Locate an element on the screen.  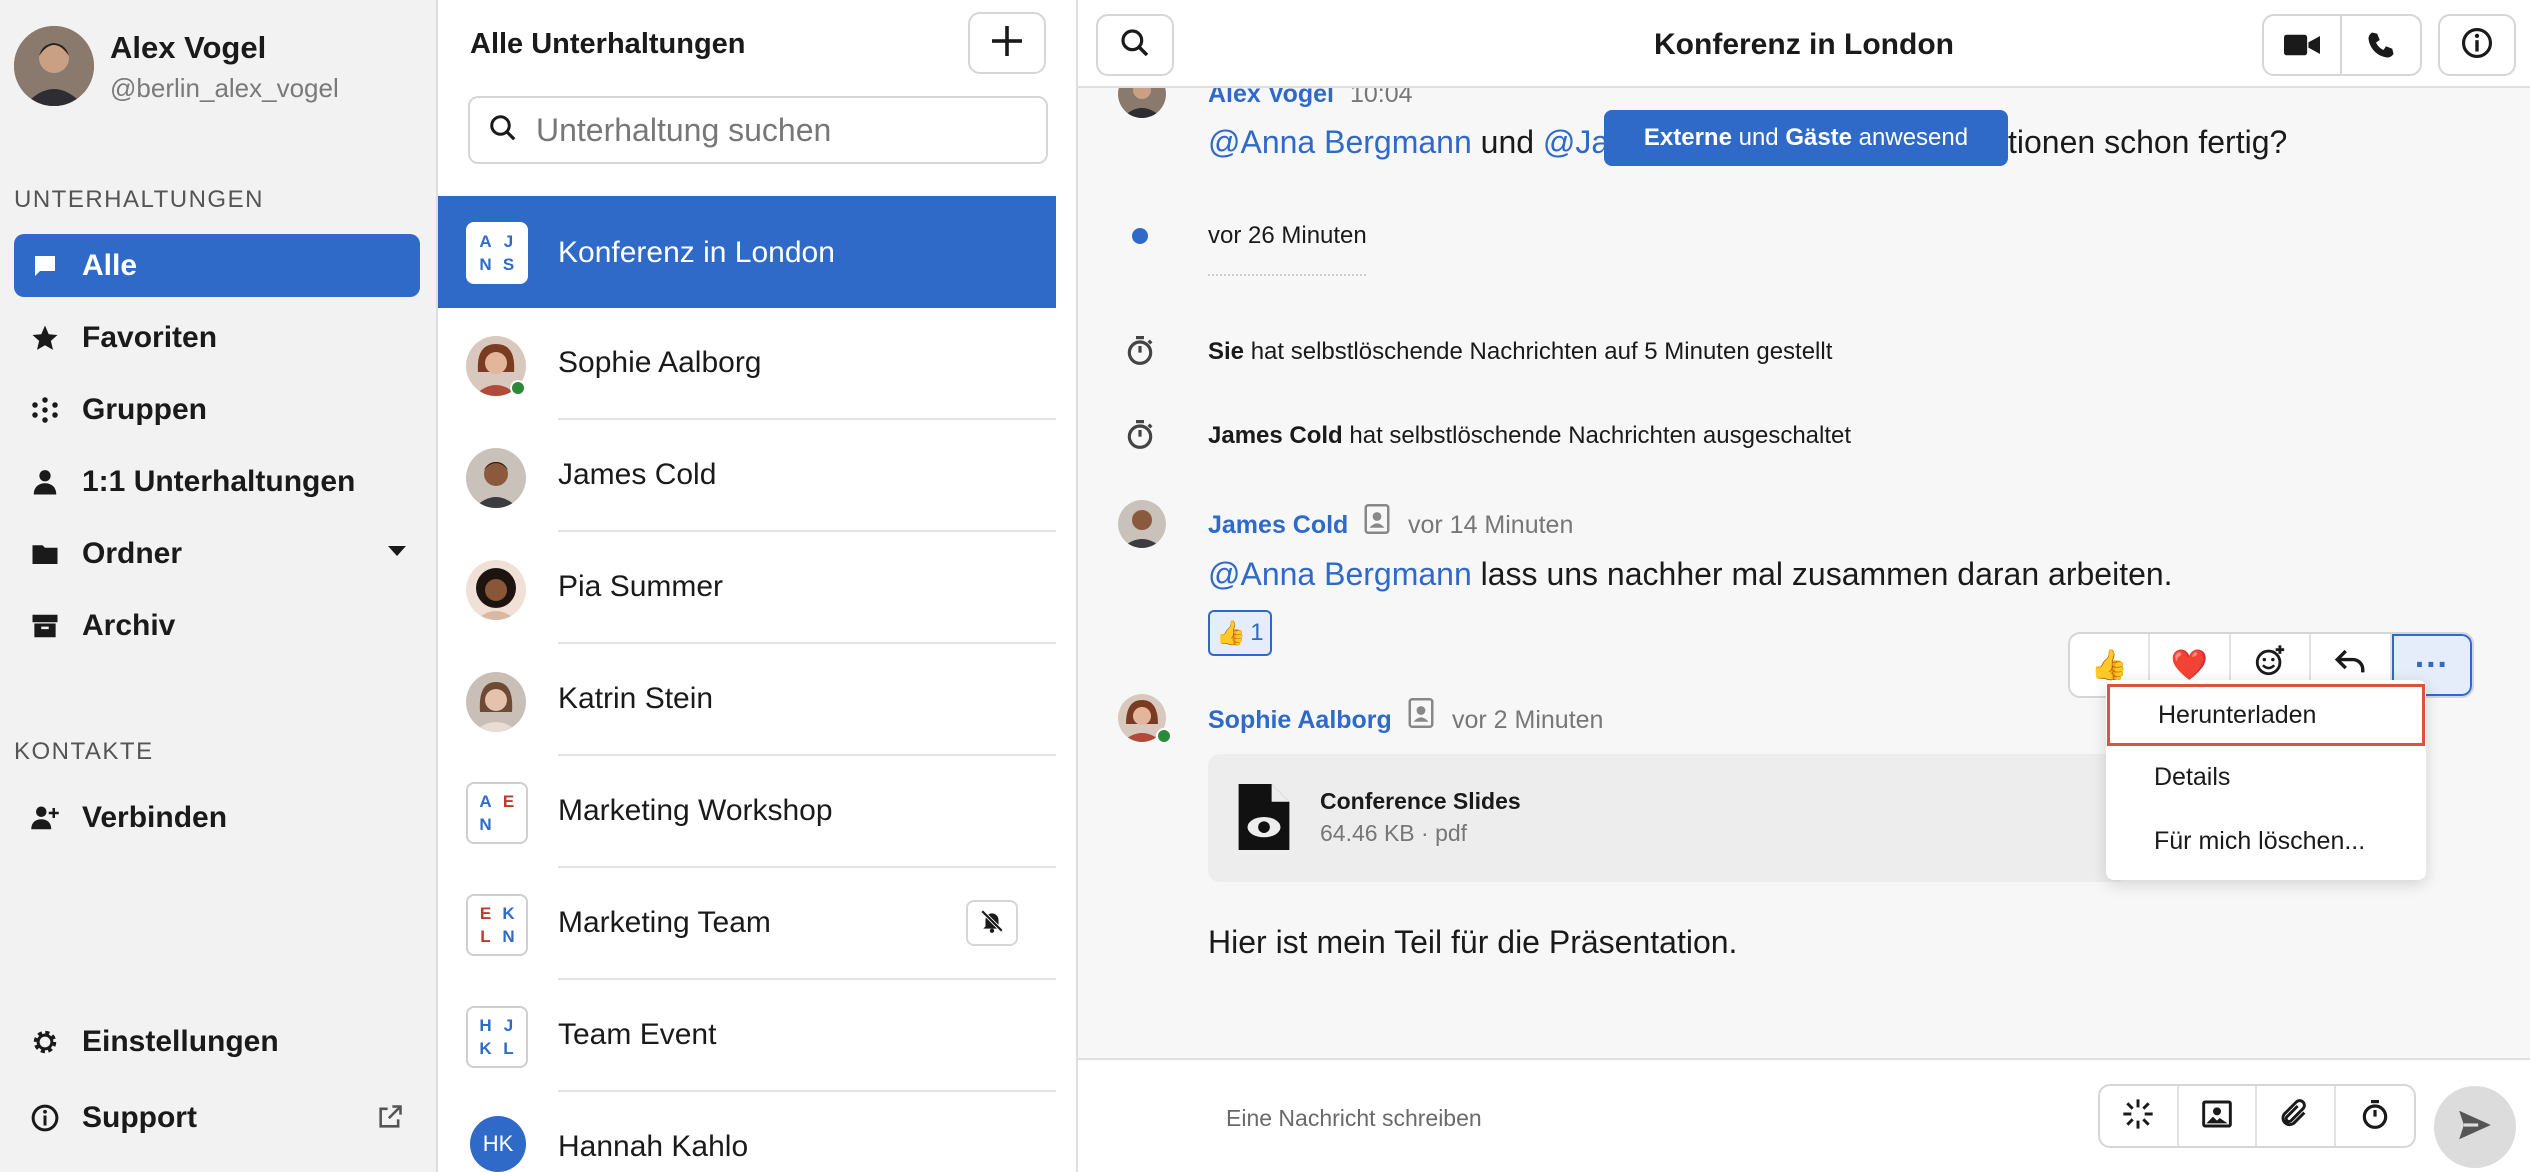
conversation-name: Konferenz in London is located at coordinates (696, 252).